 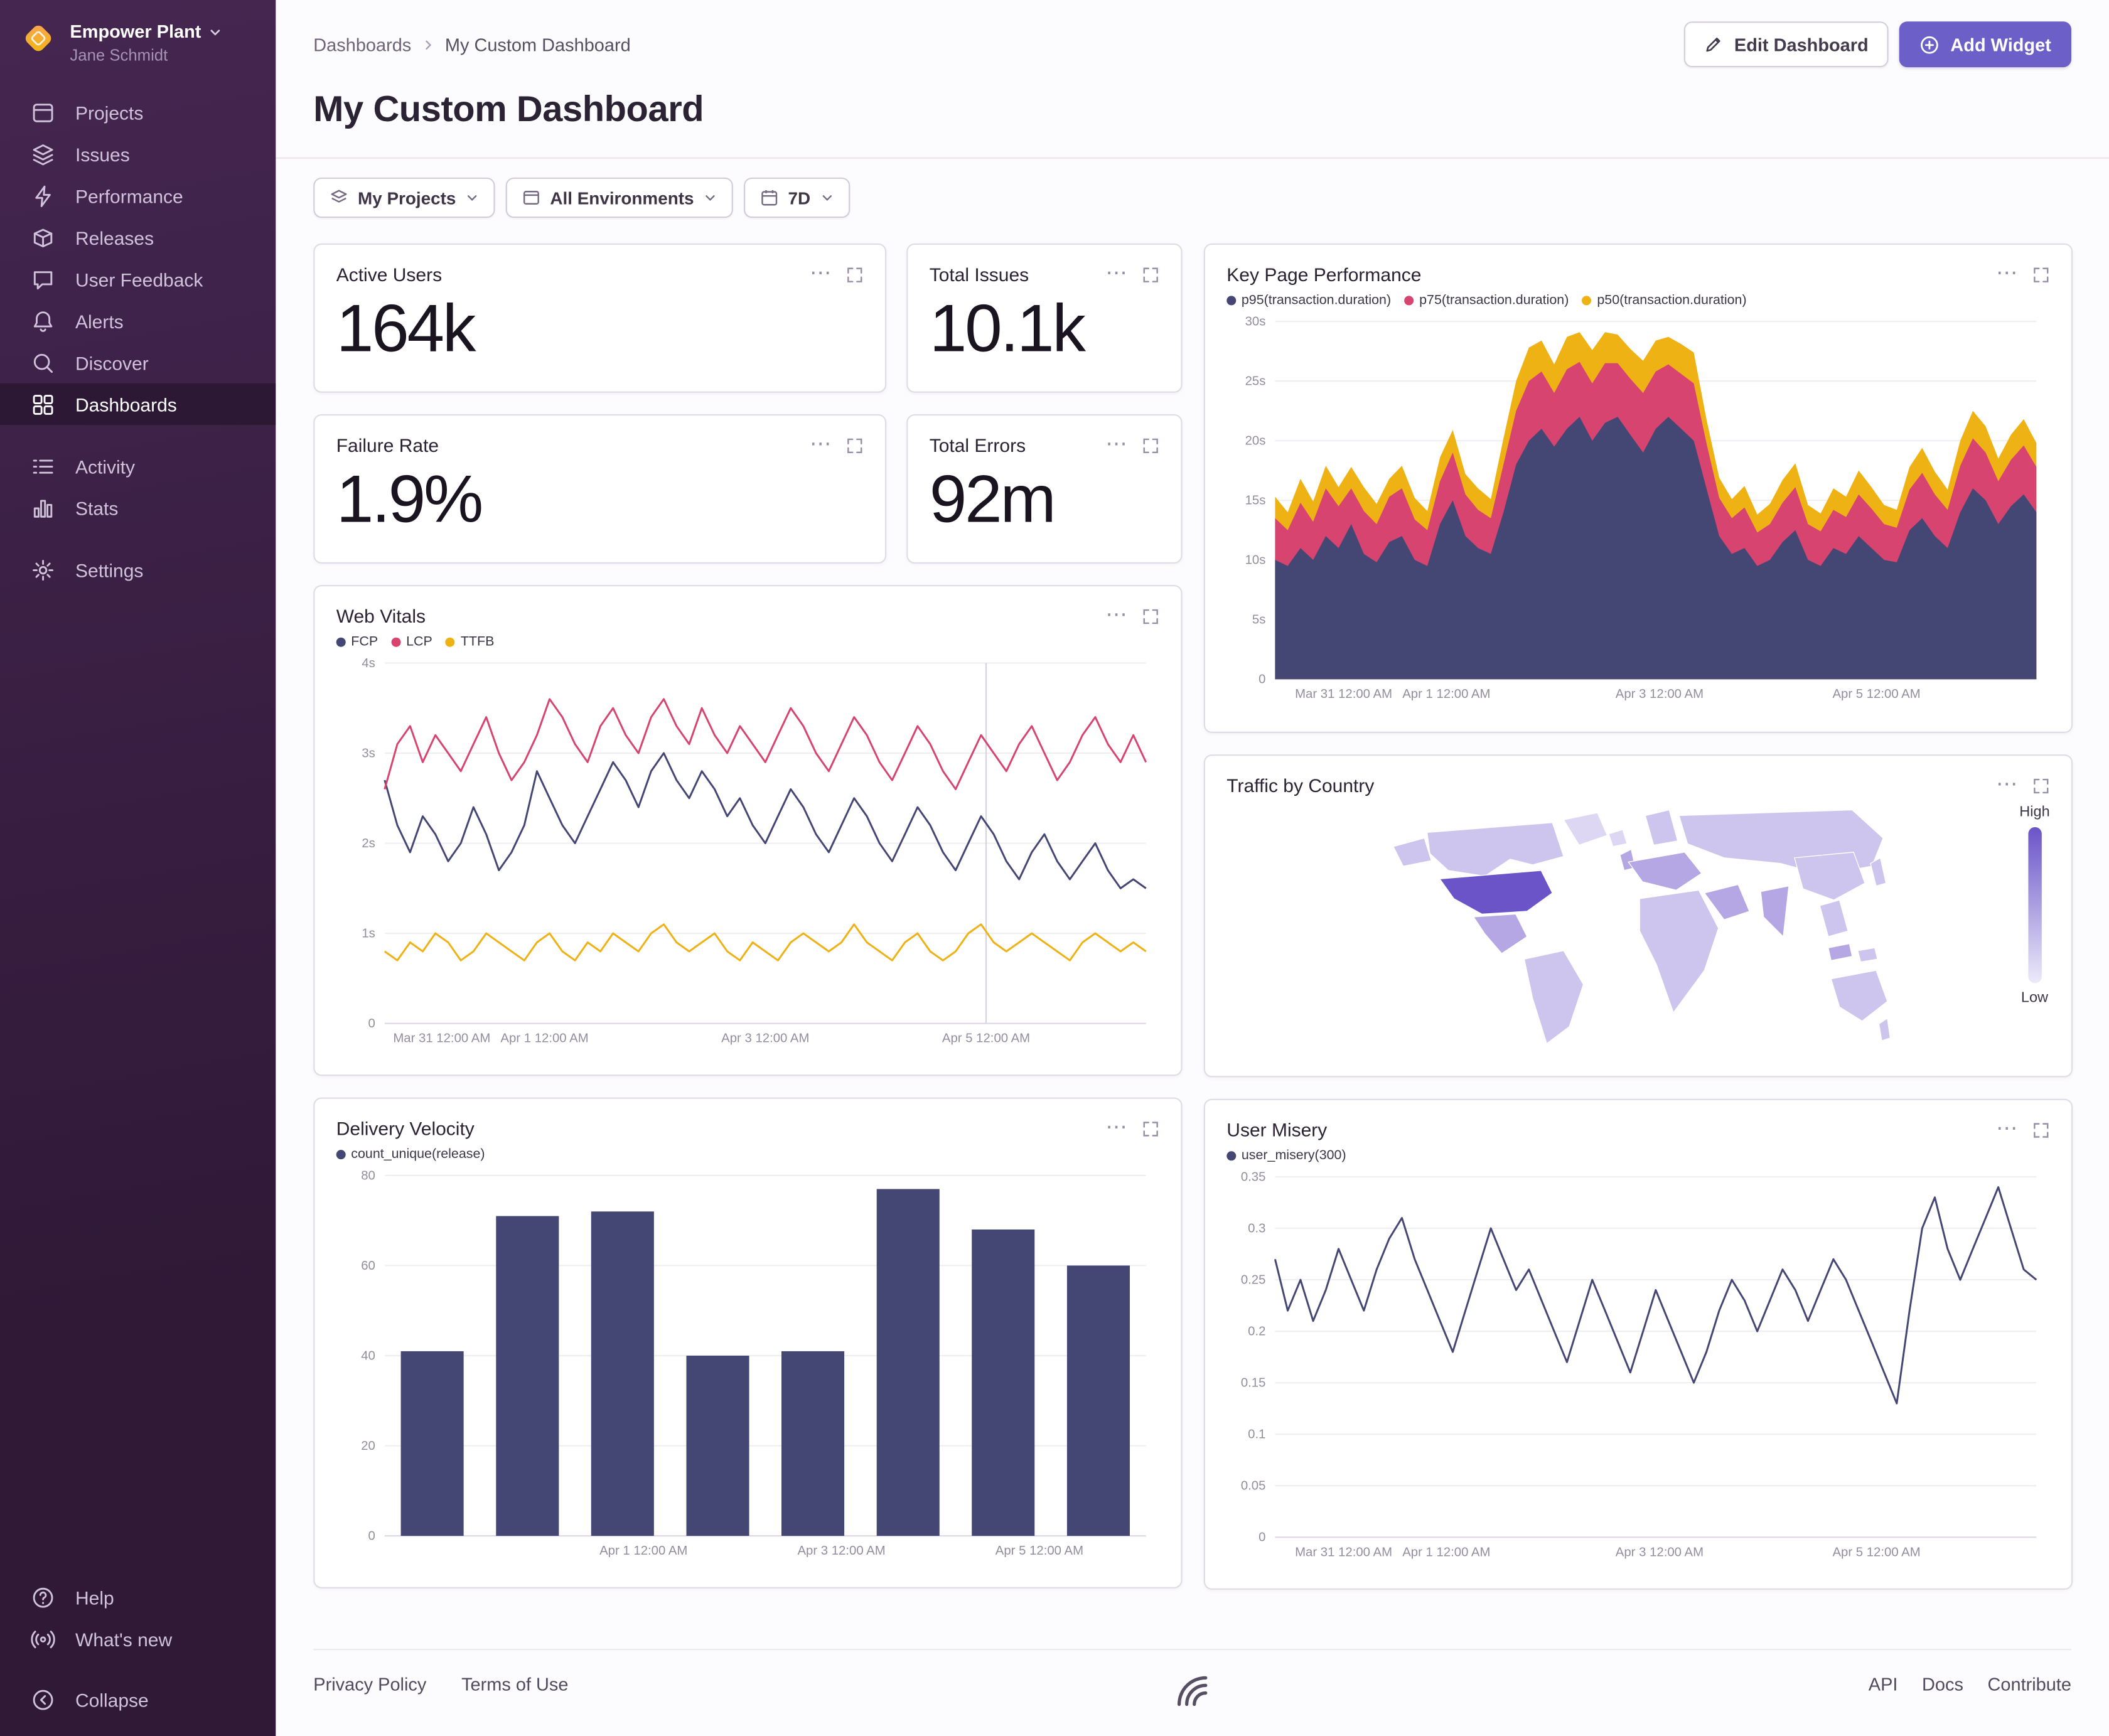 What do you see at coordinates (1255, 381) in the screenshot?
I see `svg-text: 25s` at bounding box center [1255, 381].